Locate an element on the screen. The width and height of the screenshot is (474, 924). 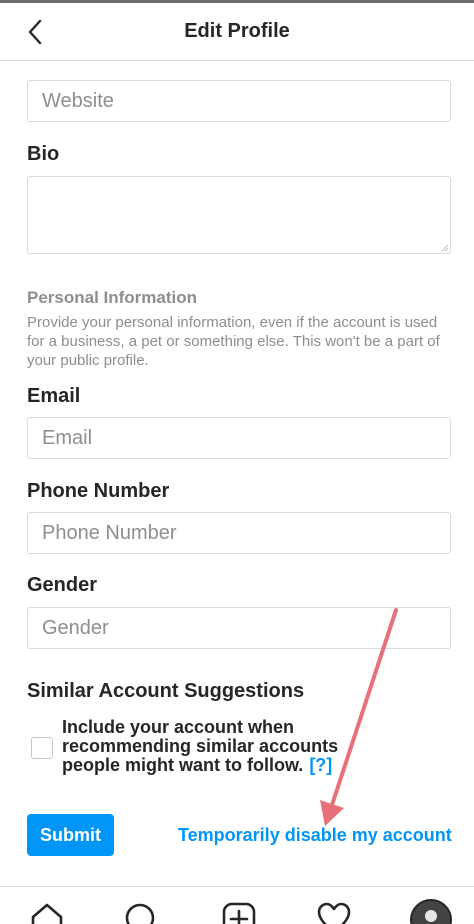
email-input is located at coordinates (239, 438).